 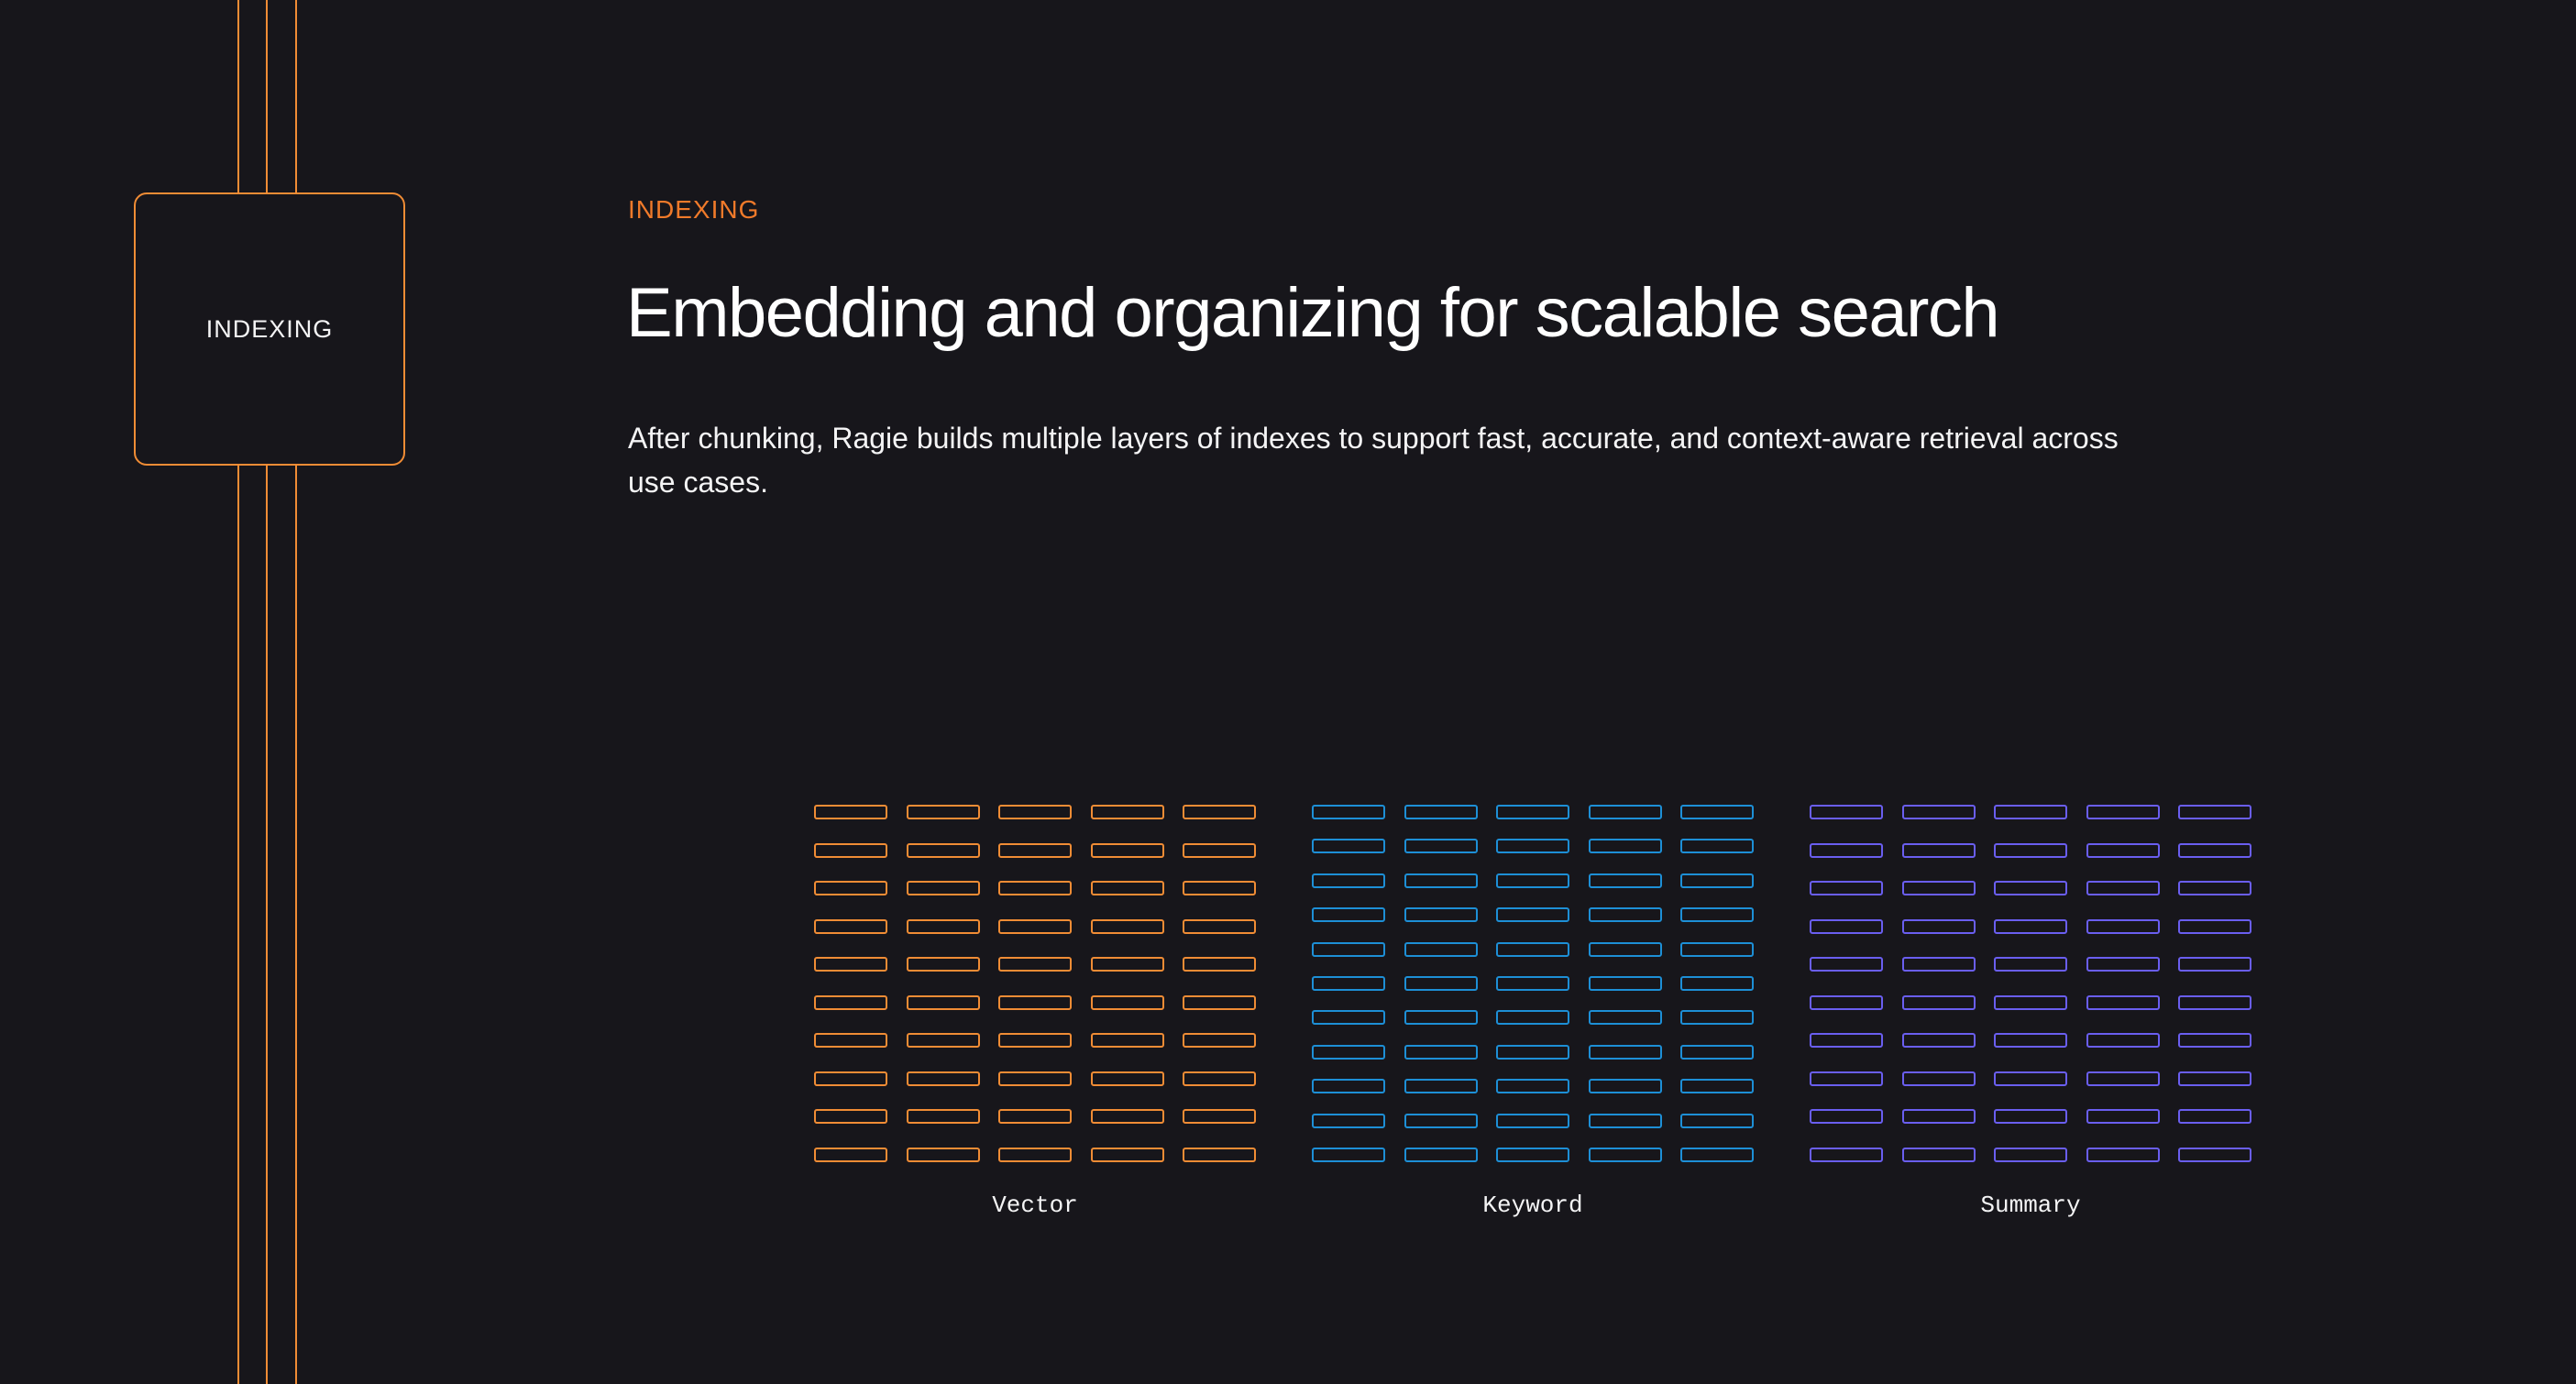 I want to click on keyword-index-grid, so click(x=1533, y=984).